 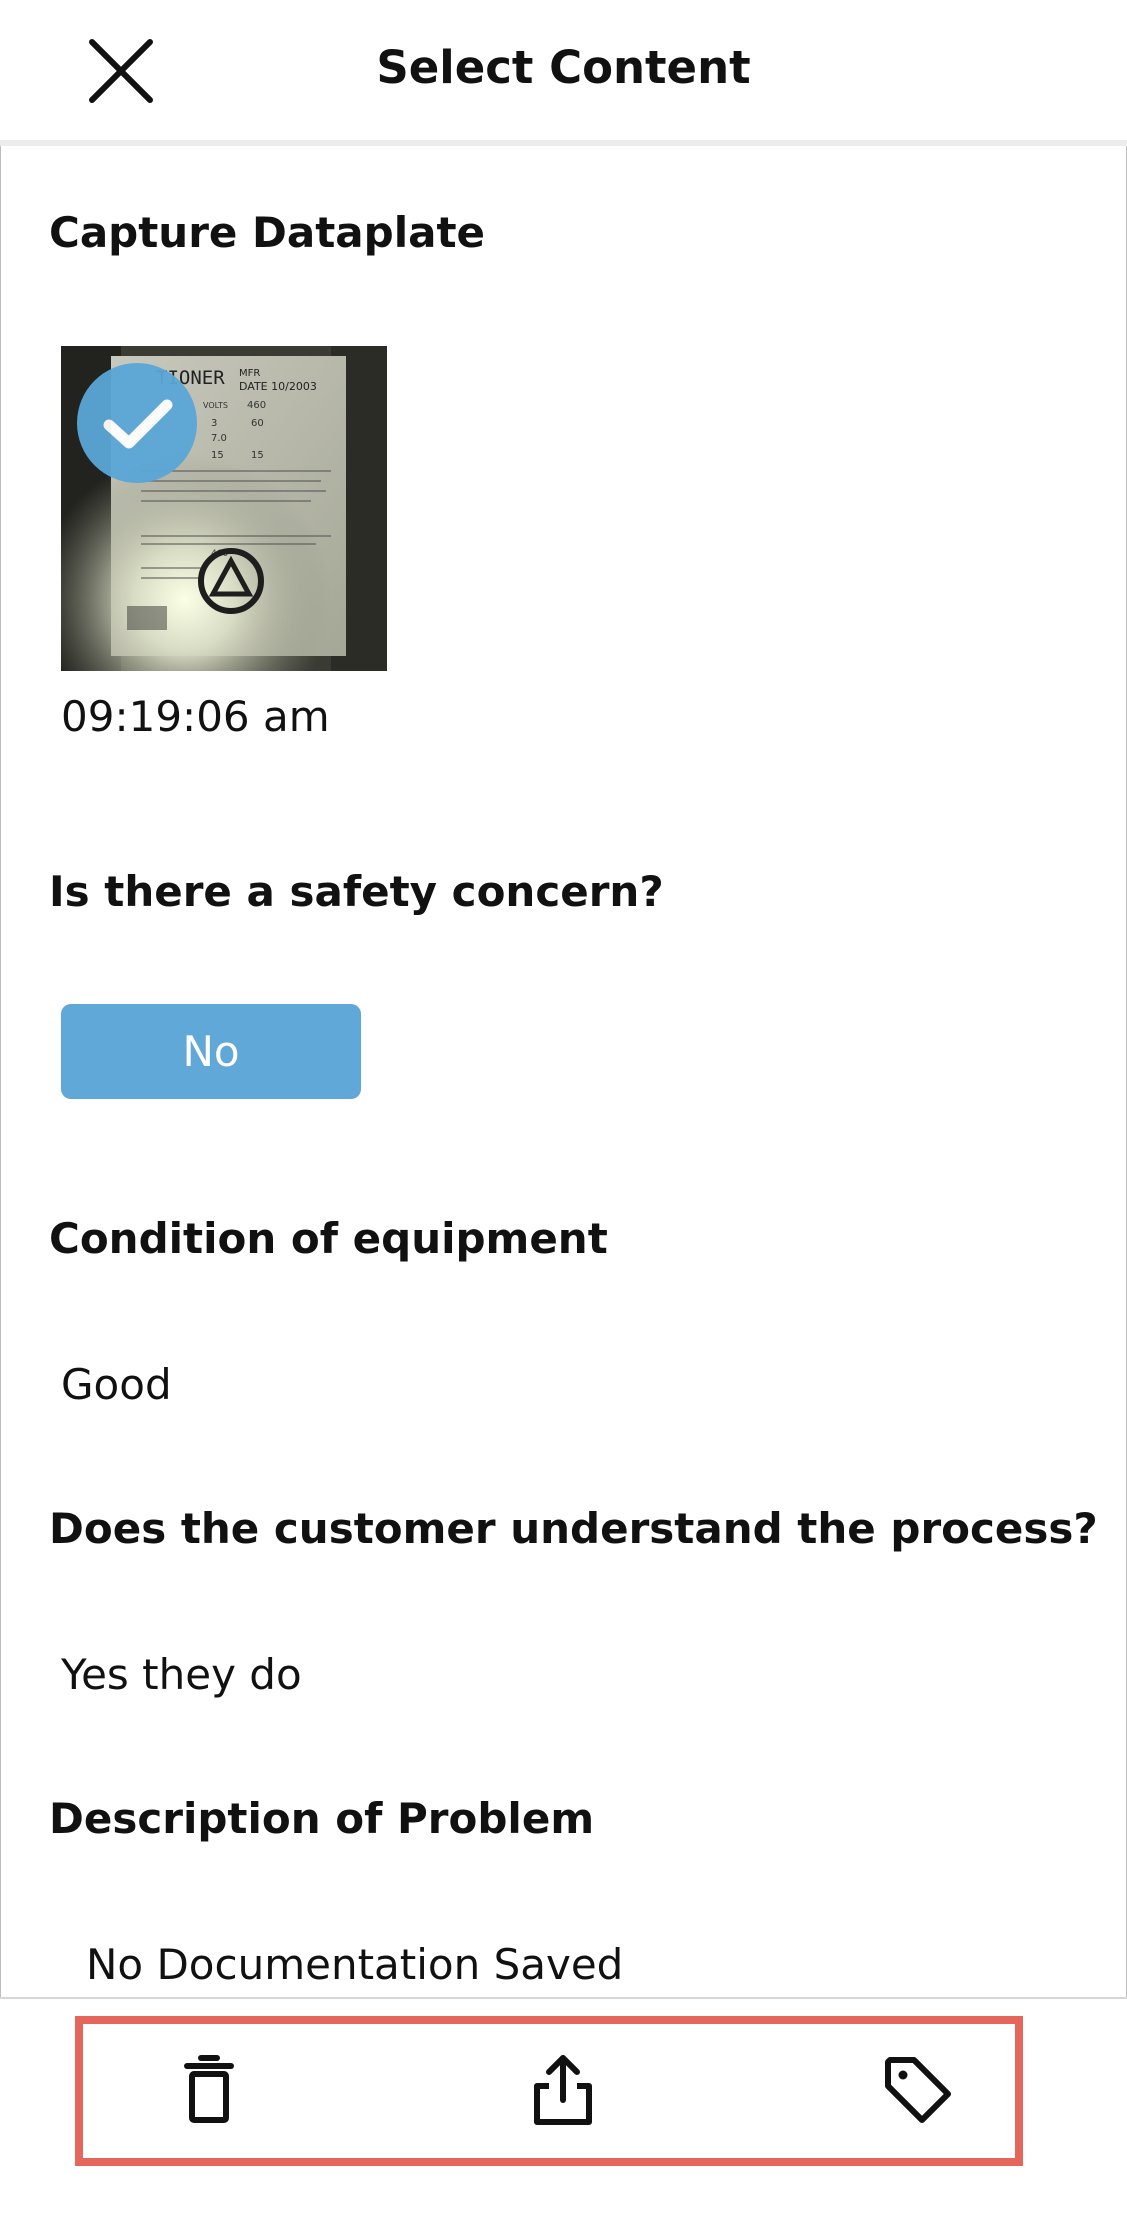 I want to click on delete-button, so click(x=209, y=2090).